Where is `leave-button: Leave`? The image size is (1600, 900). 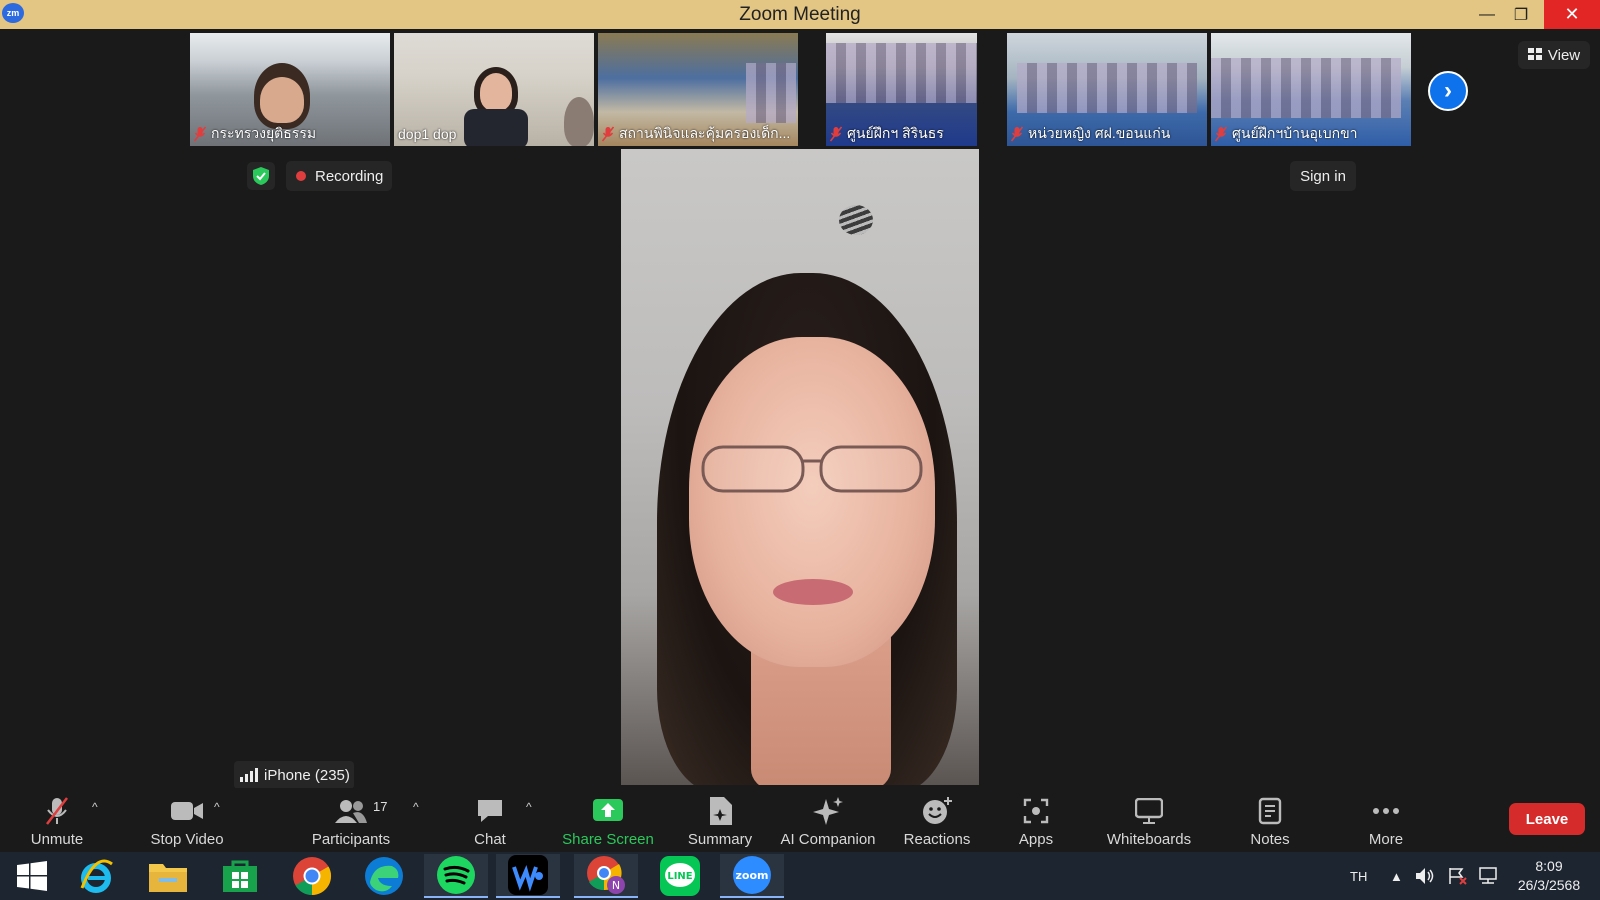
leave-button: Leave is located at coordinates (1547, 819).